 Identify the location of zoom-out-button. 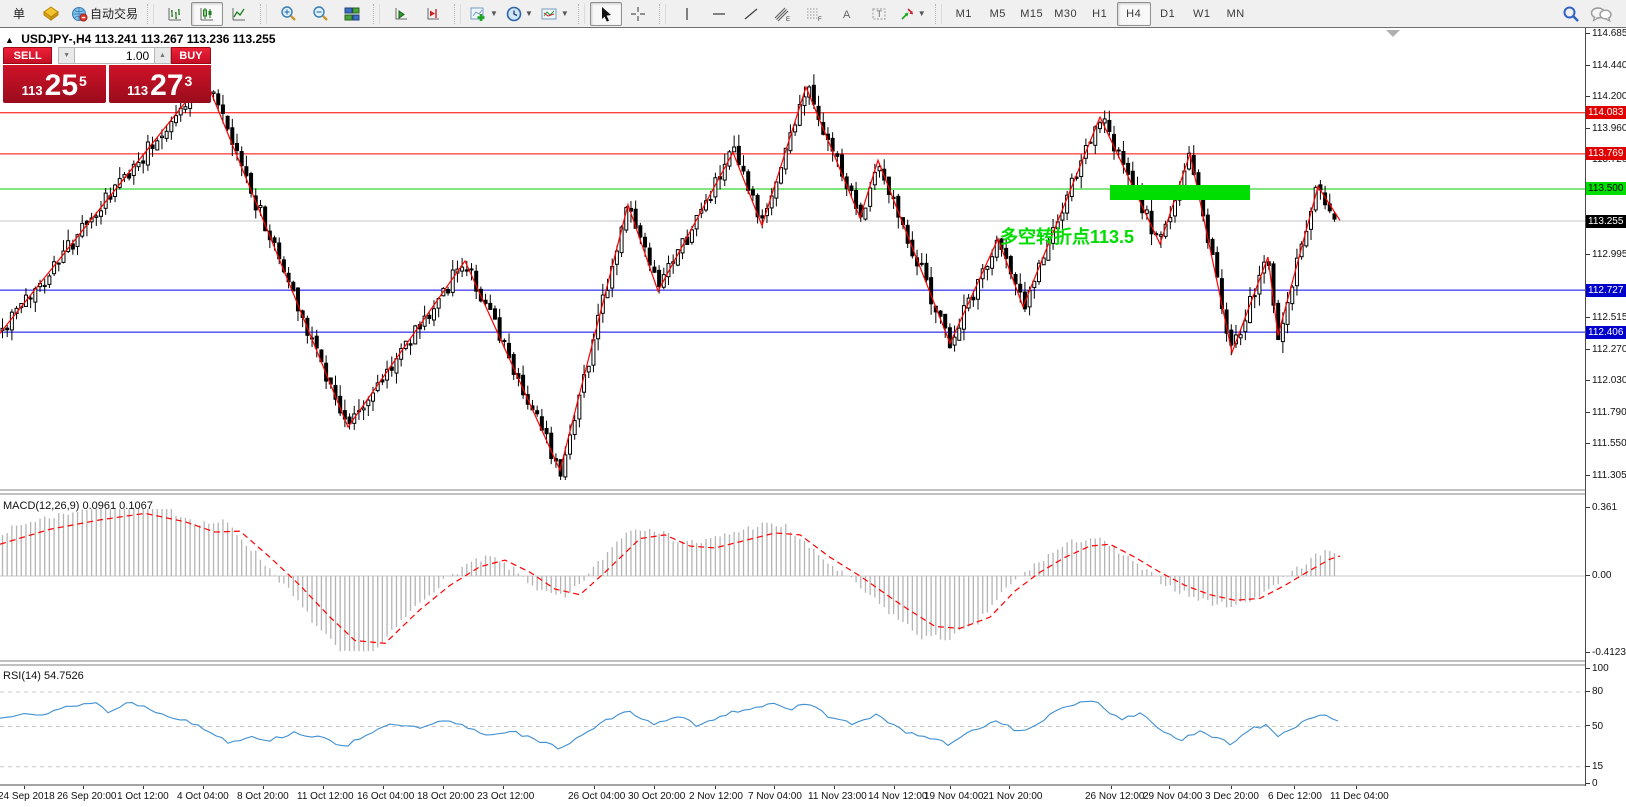
(320, 14).